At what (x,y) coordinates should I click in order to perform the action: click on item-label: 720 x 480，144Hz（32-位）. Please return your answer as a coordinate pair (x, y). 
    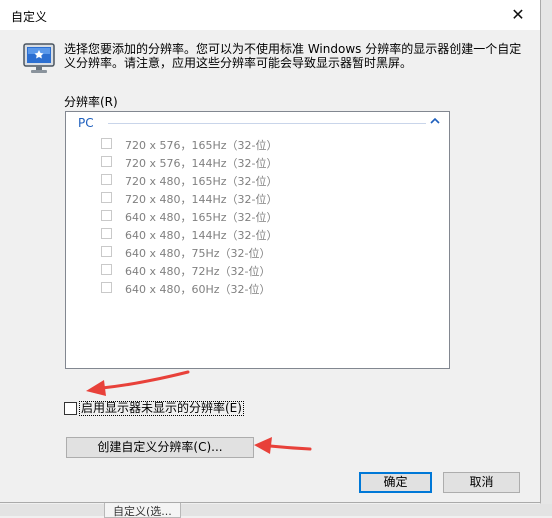
    Looking at the image, I should click on (201, 199).